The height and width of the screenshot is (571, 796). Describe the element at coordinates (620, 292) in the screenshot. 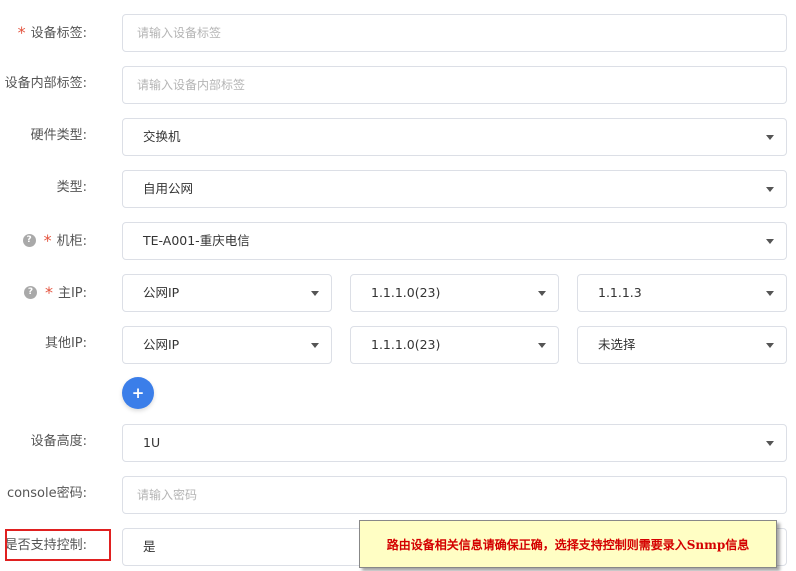

I see `main-ip-address-value: 1.1.1.3` at that location.